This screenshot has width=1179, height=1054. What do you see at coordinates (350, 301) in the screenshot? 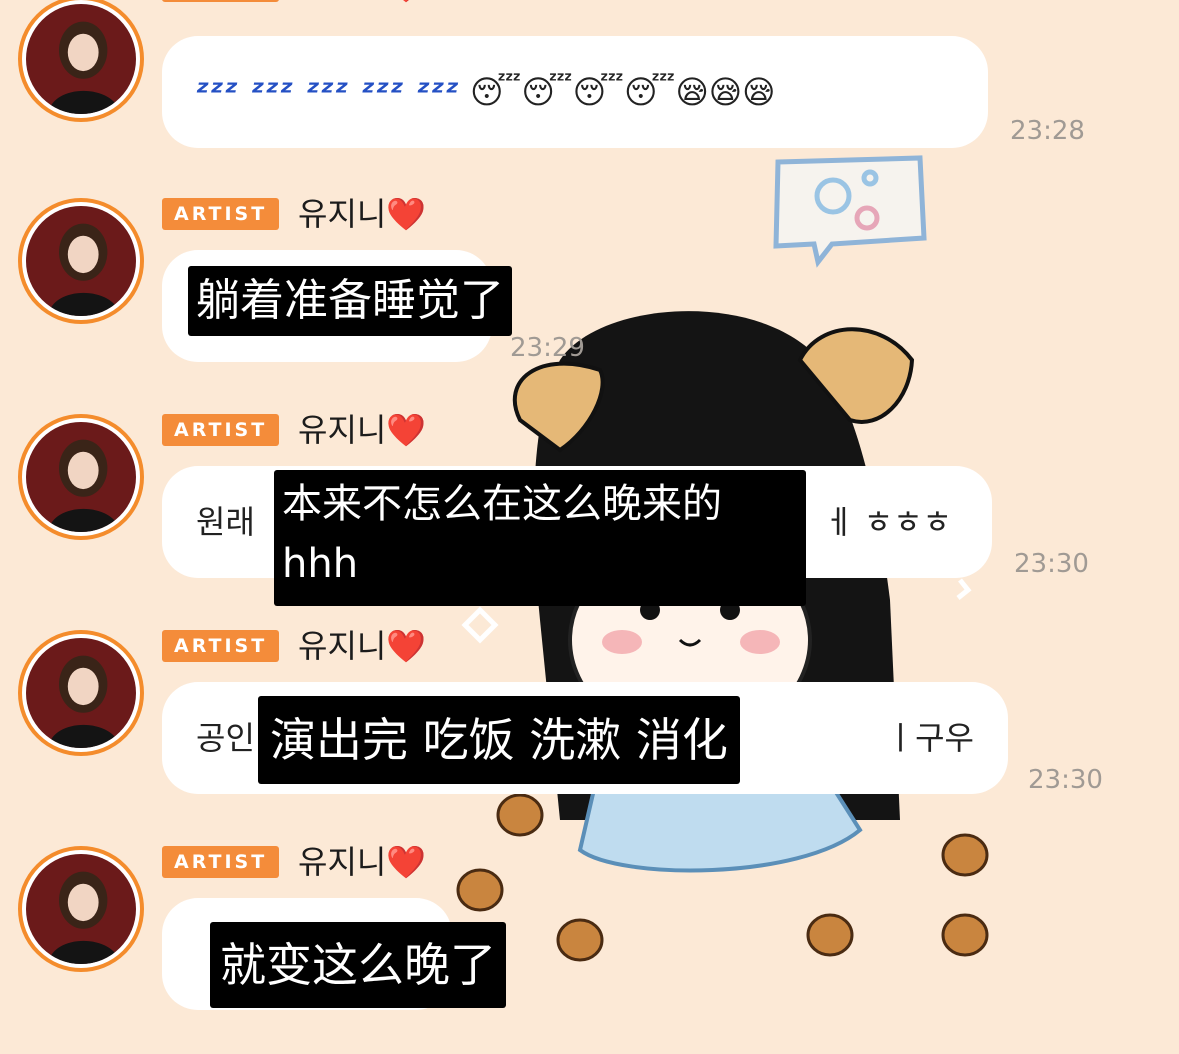
I see `subtitle-overlay: 躺着准备睡觉了` at bounding box center [350, 301].